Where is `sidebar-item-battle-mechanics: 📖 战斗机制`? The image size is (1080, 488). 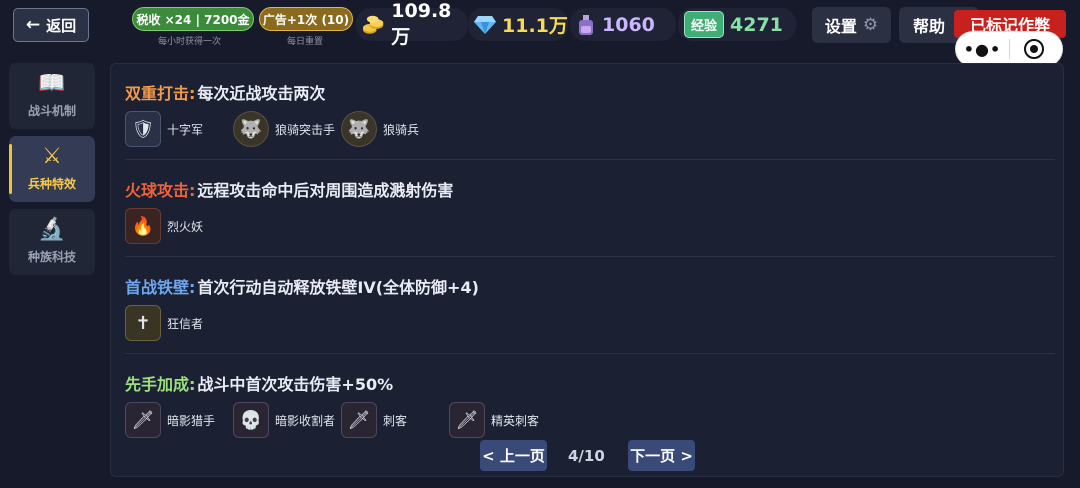
sidebar-item-battle-mechanics: 📖 战斗机制 is located at coordinates (52, 96).